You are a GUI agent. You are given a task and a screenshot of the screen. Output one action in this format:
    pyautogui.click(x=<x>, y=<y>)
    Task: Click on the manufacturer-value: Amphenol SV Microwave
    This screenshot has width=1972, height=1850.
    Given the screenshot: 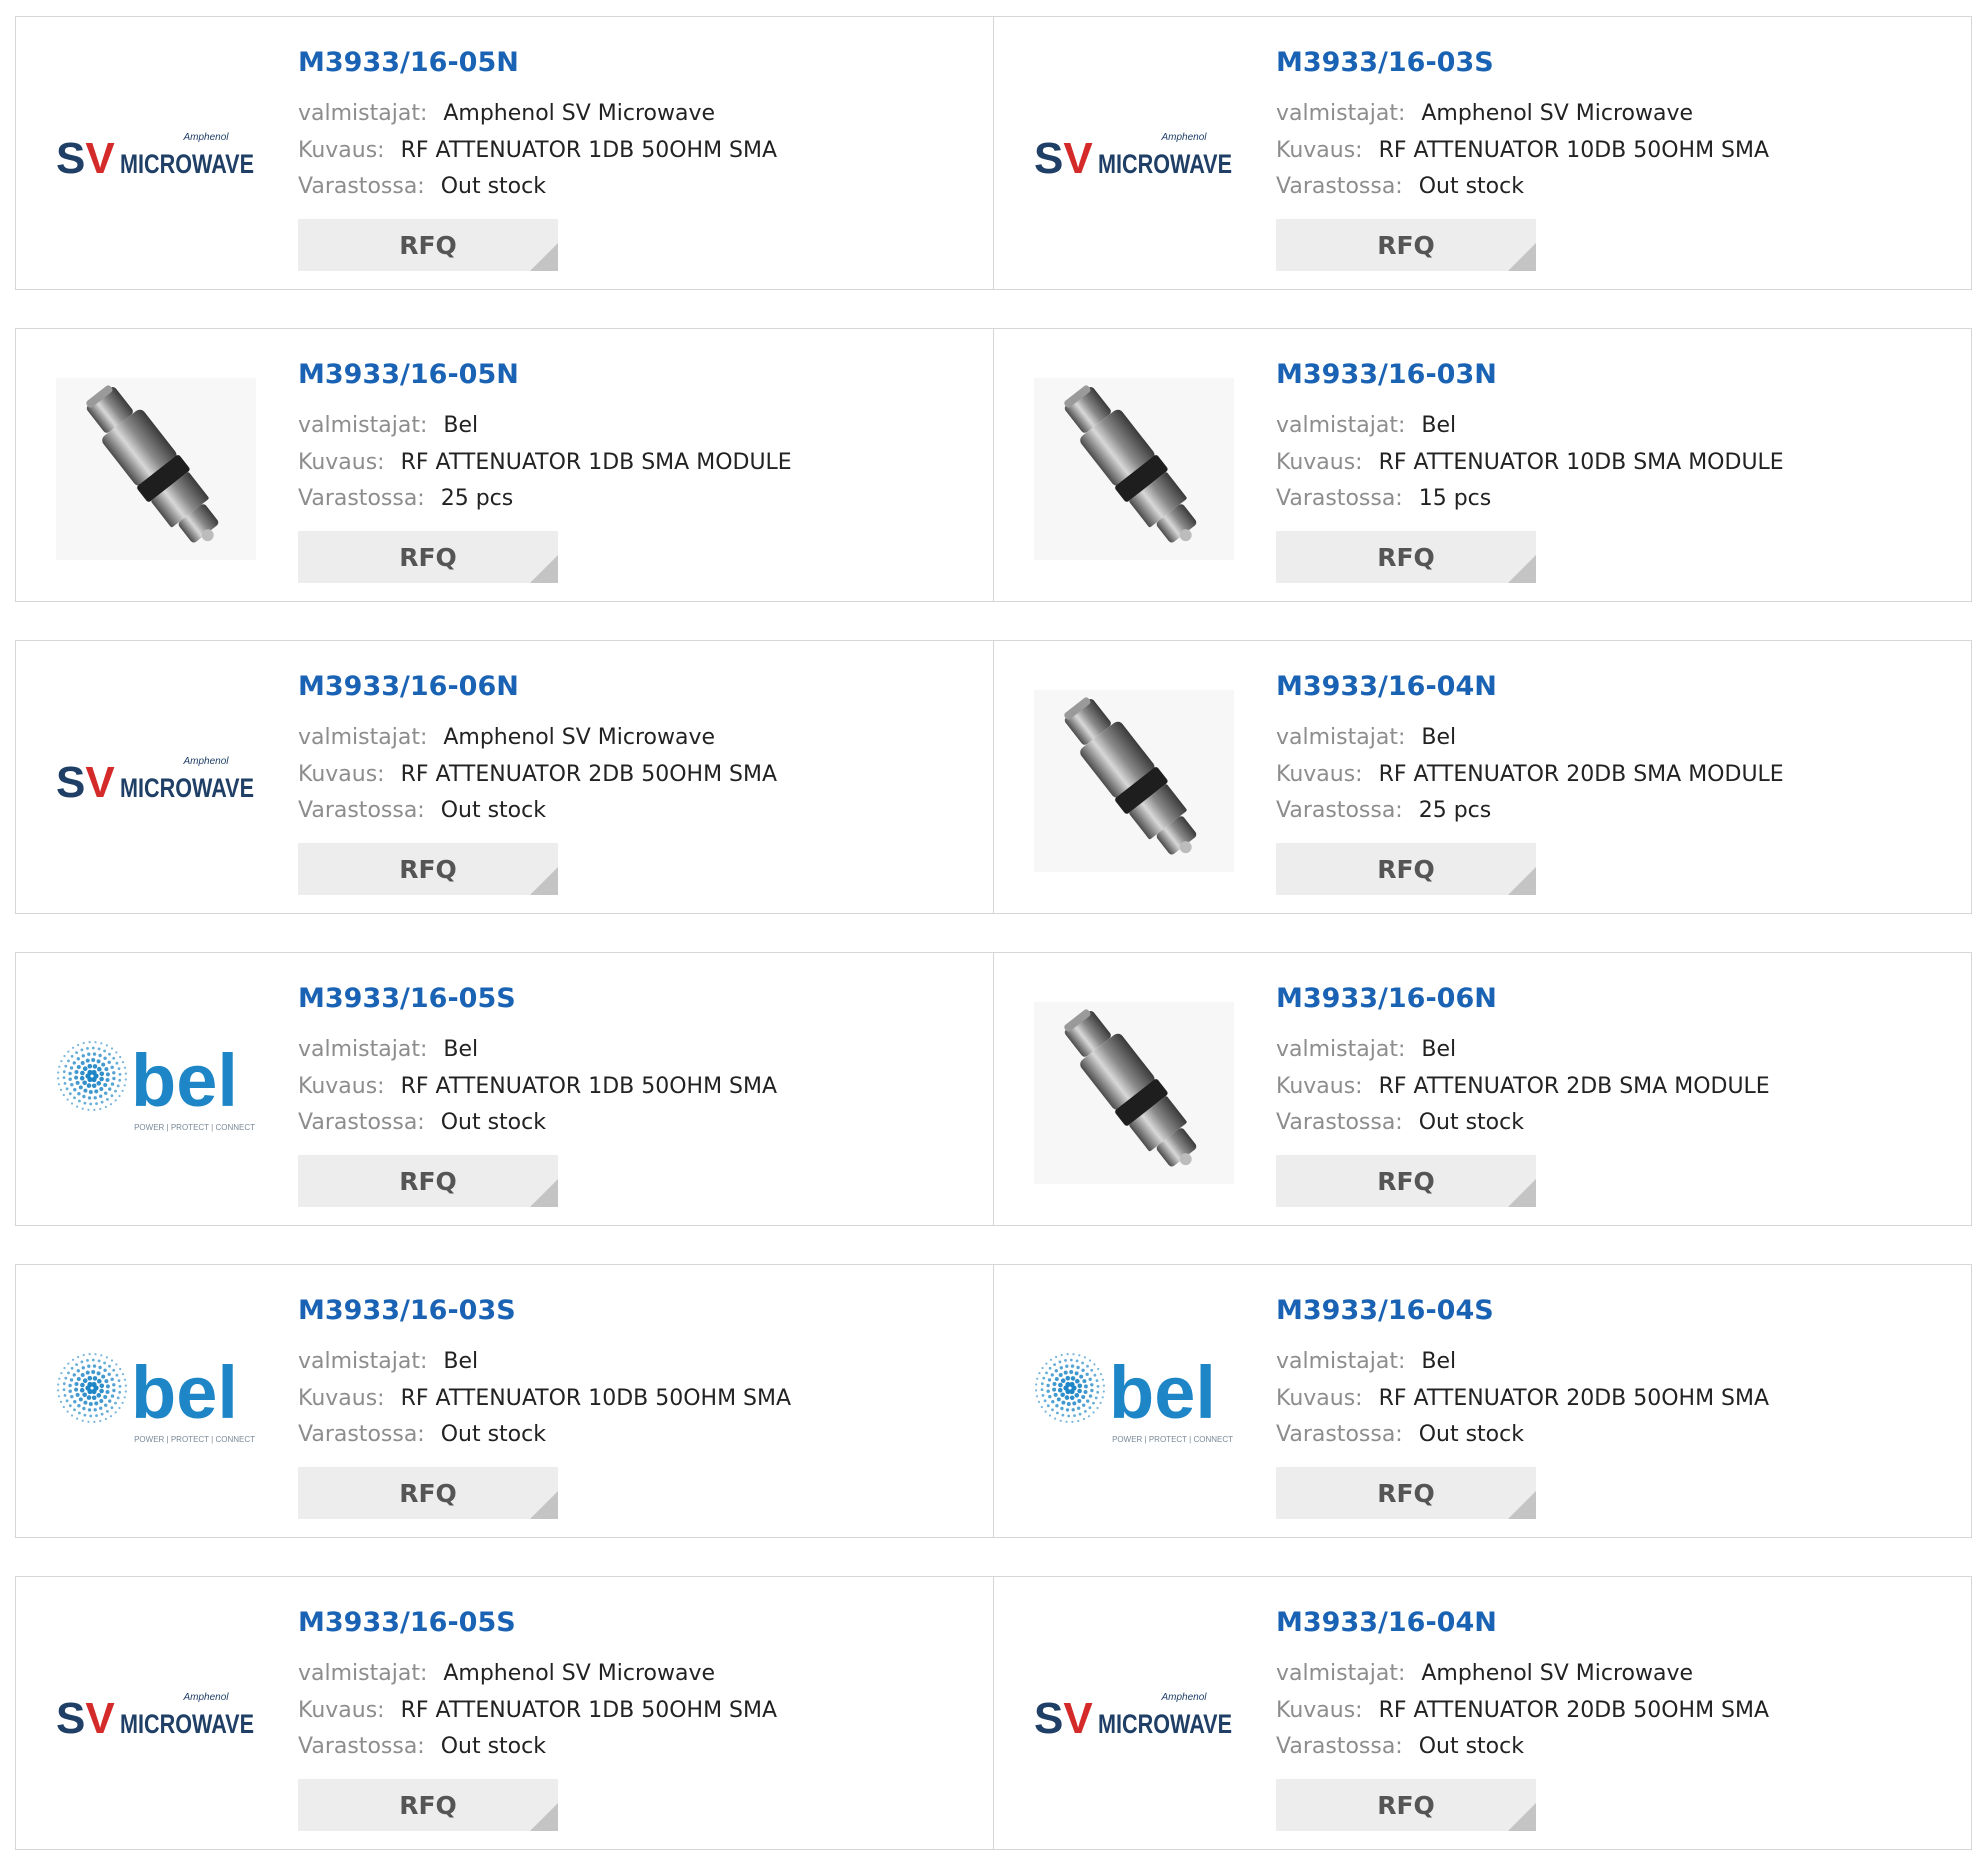 What is the action you would take?
    pyautogui.click(x=1557, y=1673)
    